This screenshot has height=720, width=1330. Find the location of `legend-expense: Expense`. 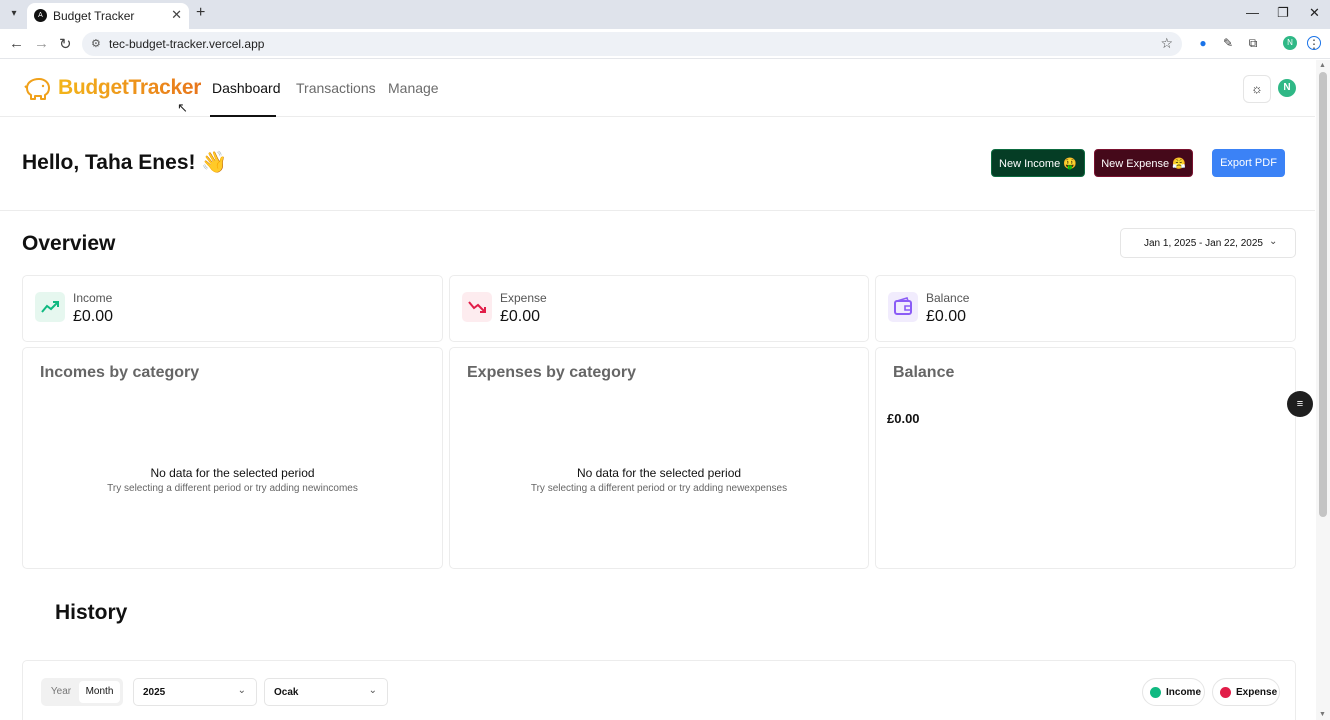

legend-expense: Expense is located at coordinates (1246, 692).